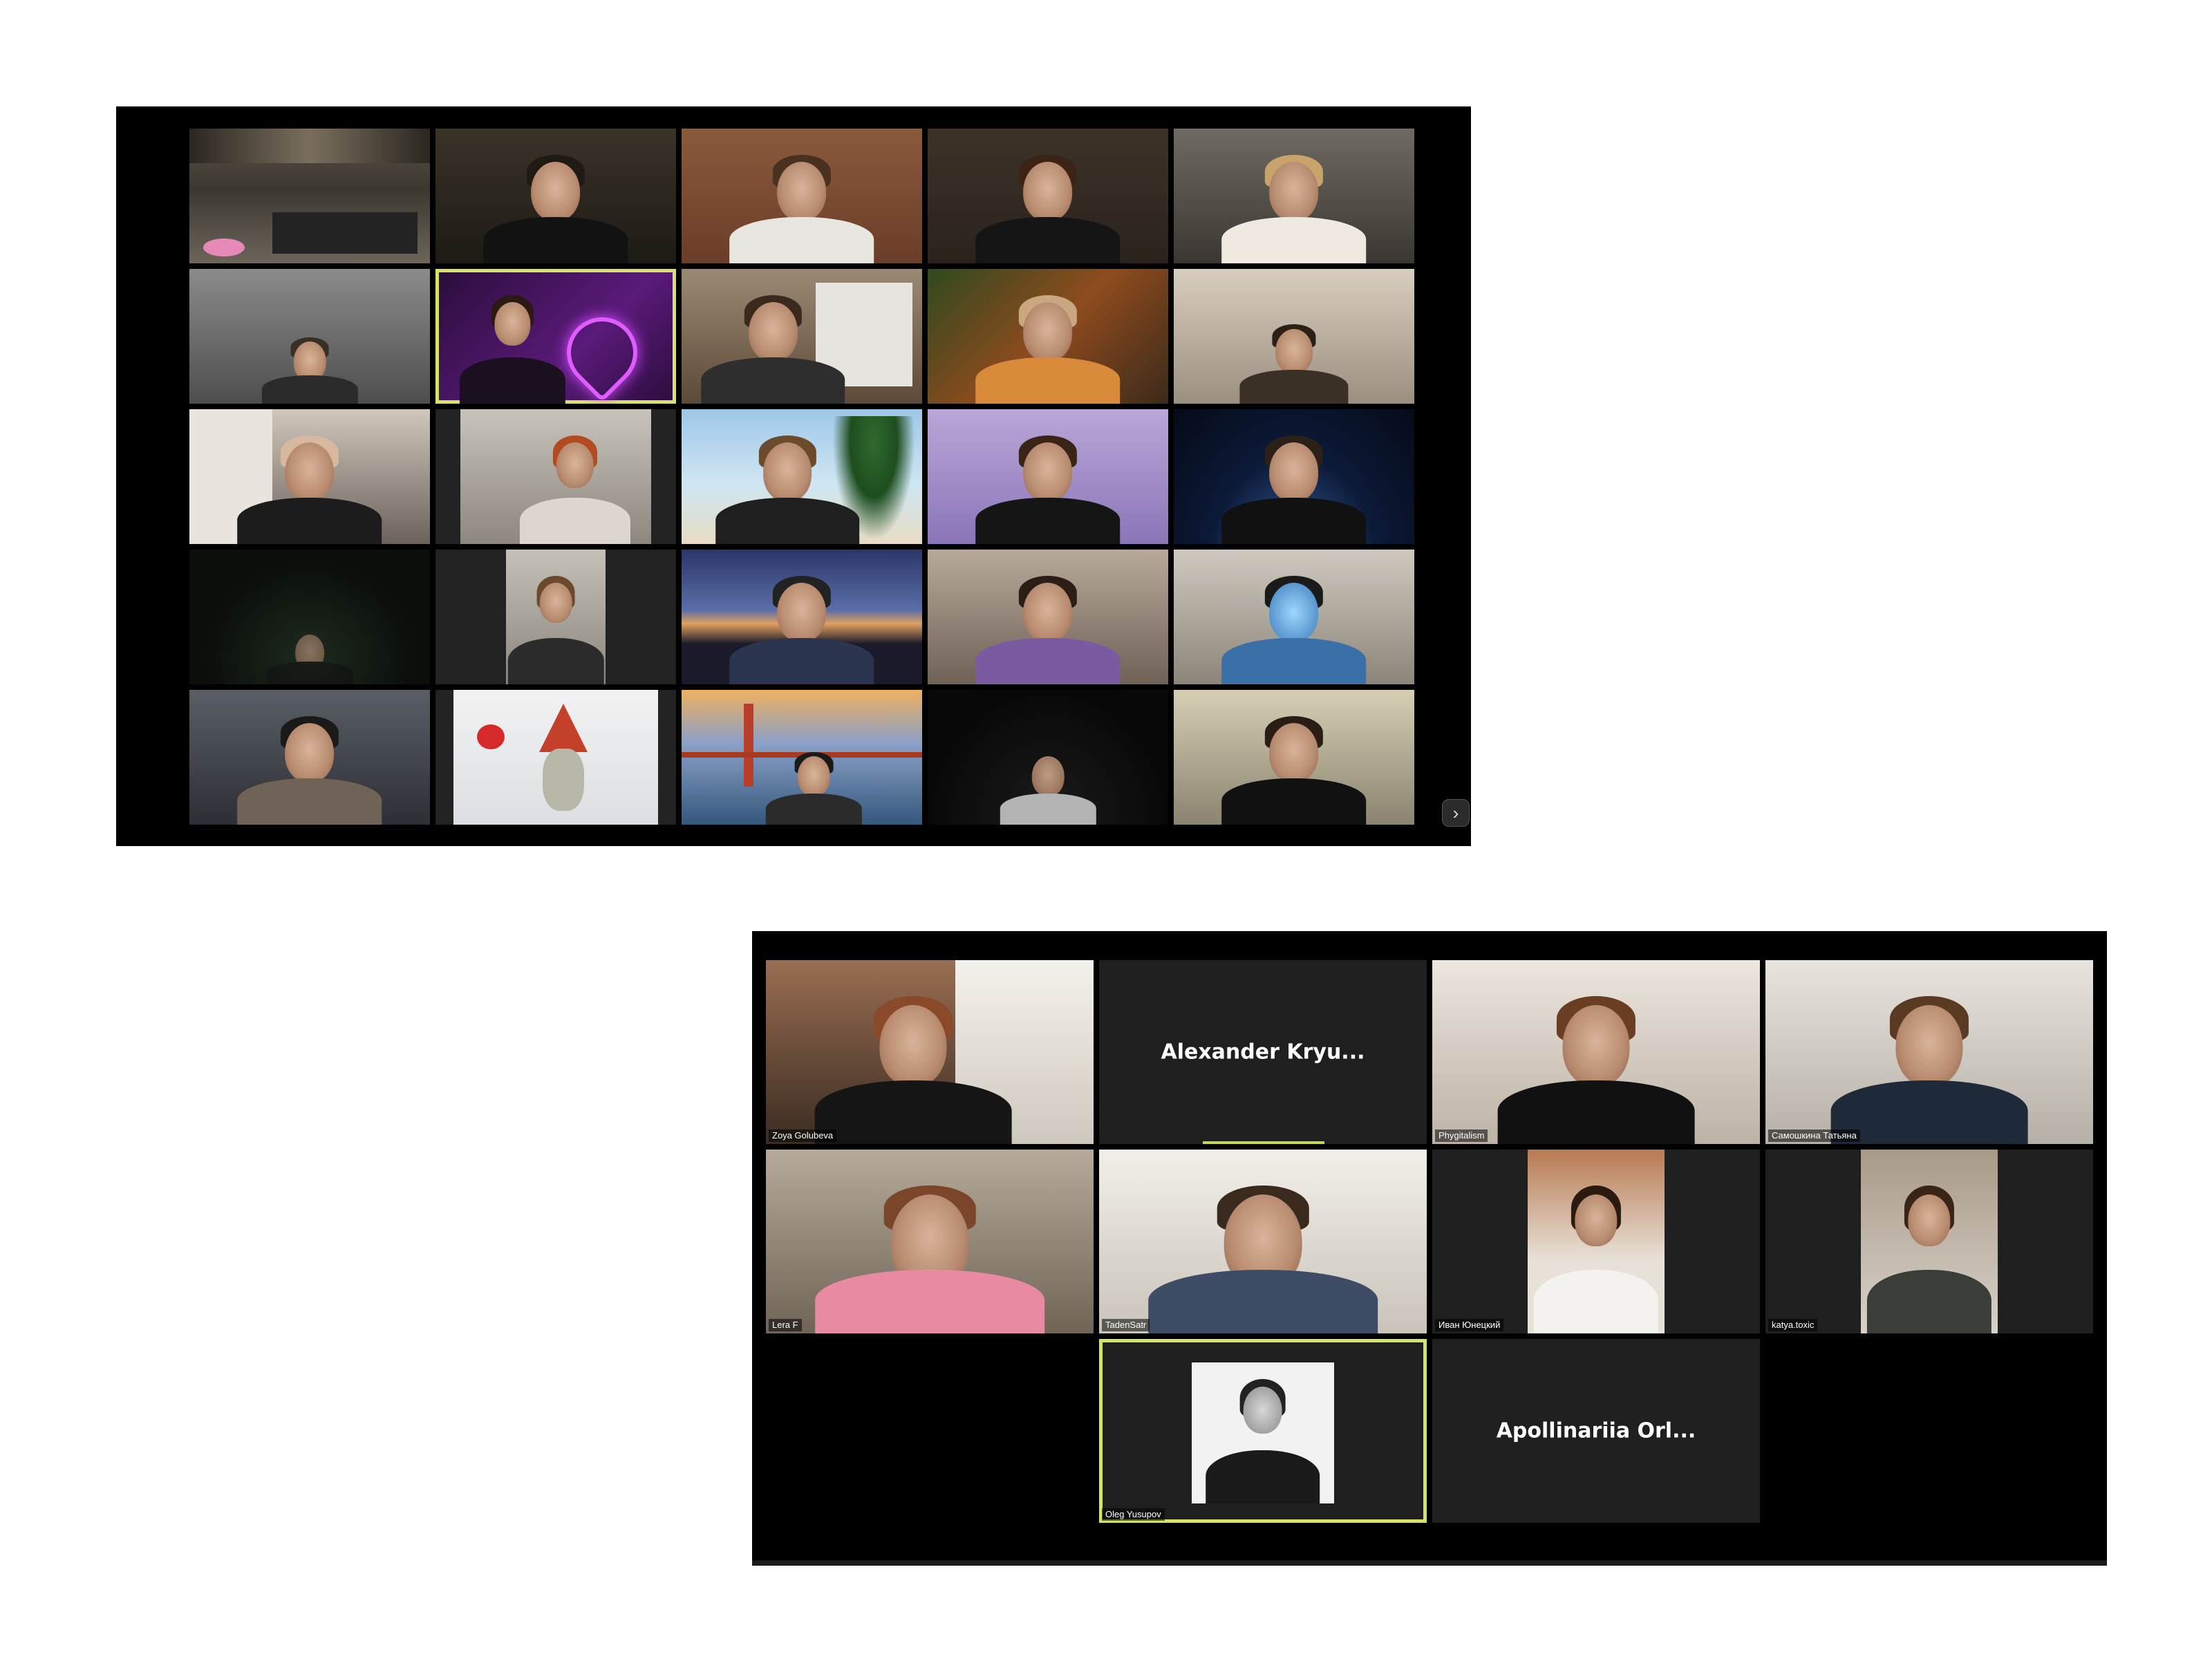 Image resolution: width=2212 pixels, height=1659 pixels. What do you see at coordinates (224, 247) in the screenshot?
I see `pink-pool-float` at bounding box center [224, 247].